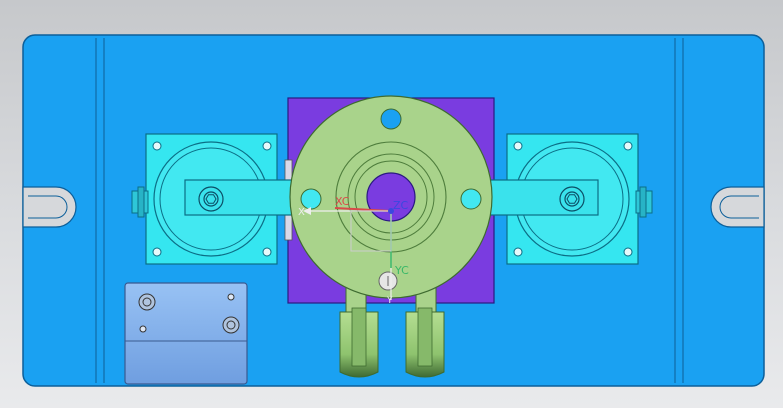 This screenshot has height=408, width=783. Describe the element at coordinates (537, 197) in the screenshot. I see `right-arm` at that location.